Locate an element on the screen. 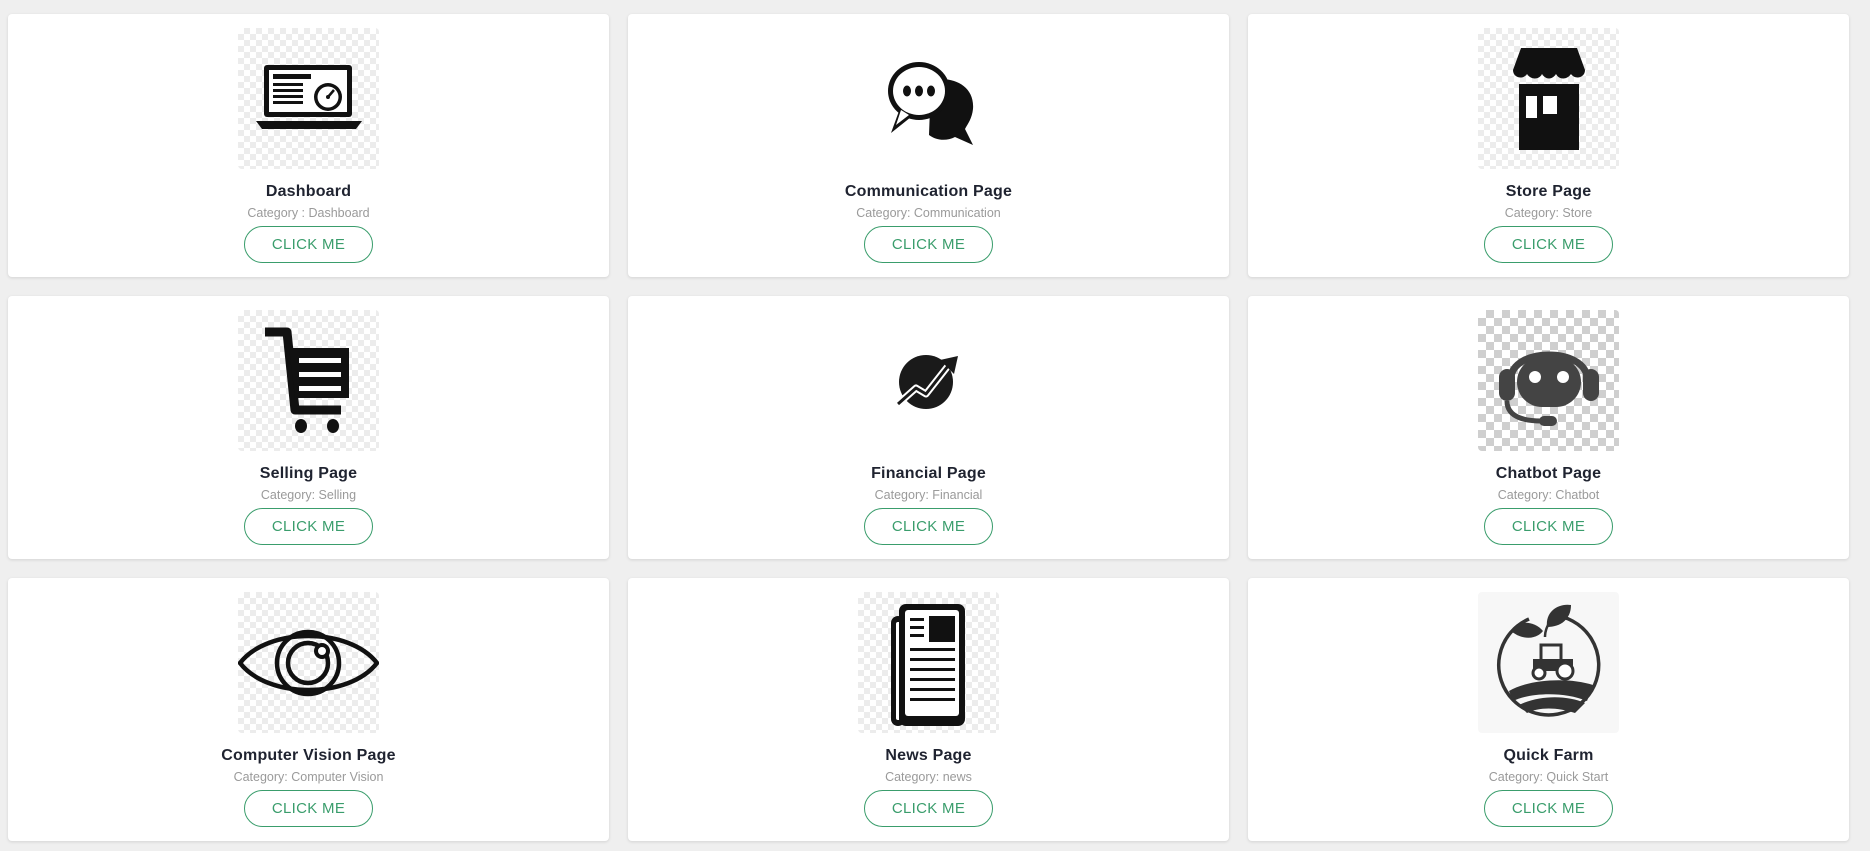 The width and height of the screenshot is (1870, 851). page-card-dashboard: Dashboard Category : Dashboard CLICK ME is located at coordinates (308, 145).